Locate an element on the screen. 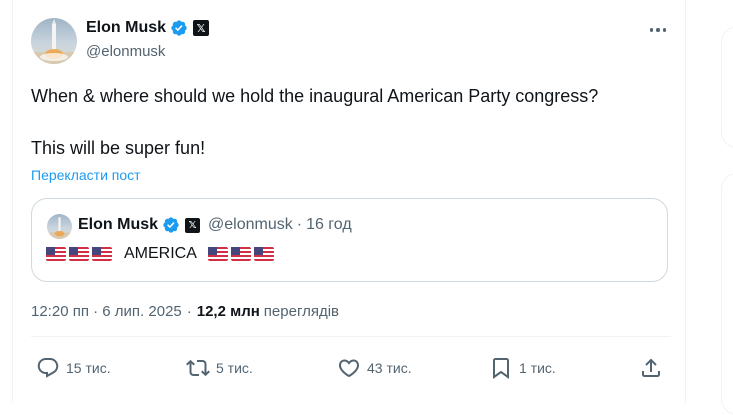  reply-icon is located at coordinates (48, 368).